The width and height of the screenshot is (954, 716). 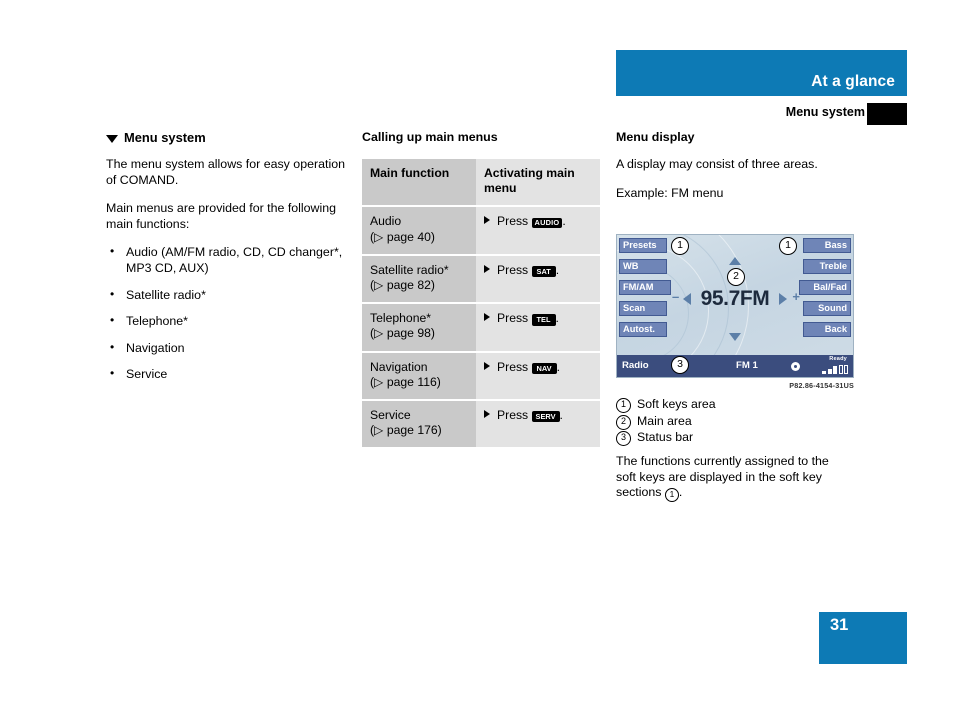 I want to click on frequency-readout: 95.7FM, so click(x=735, y=298).